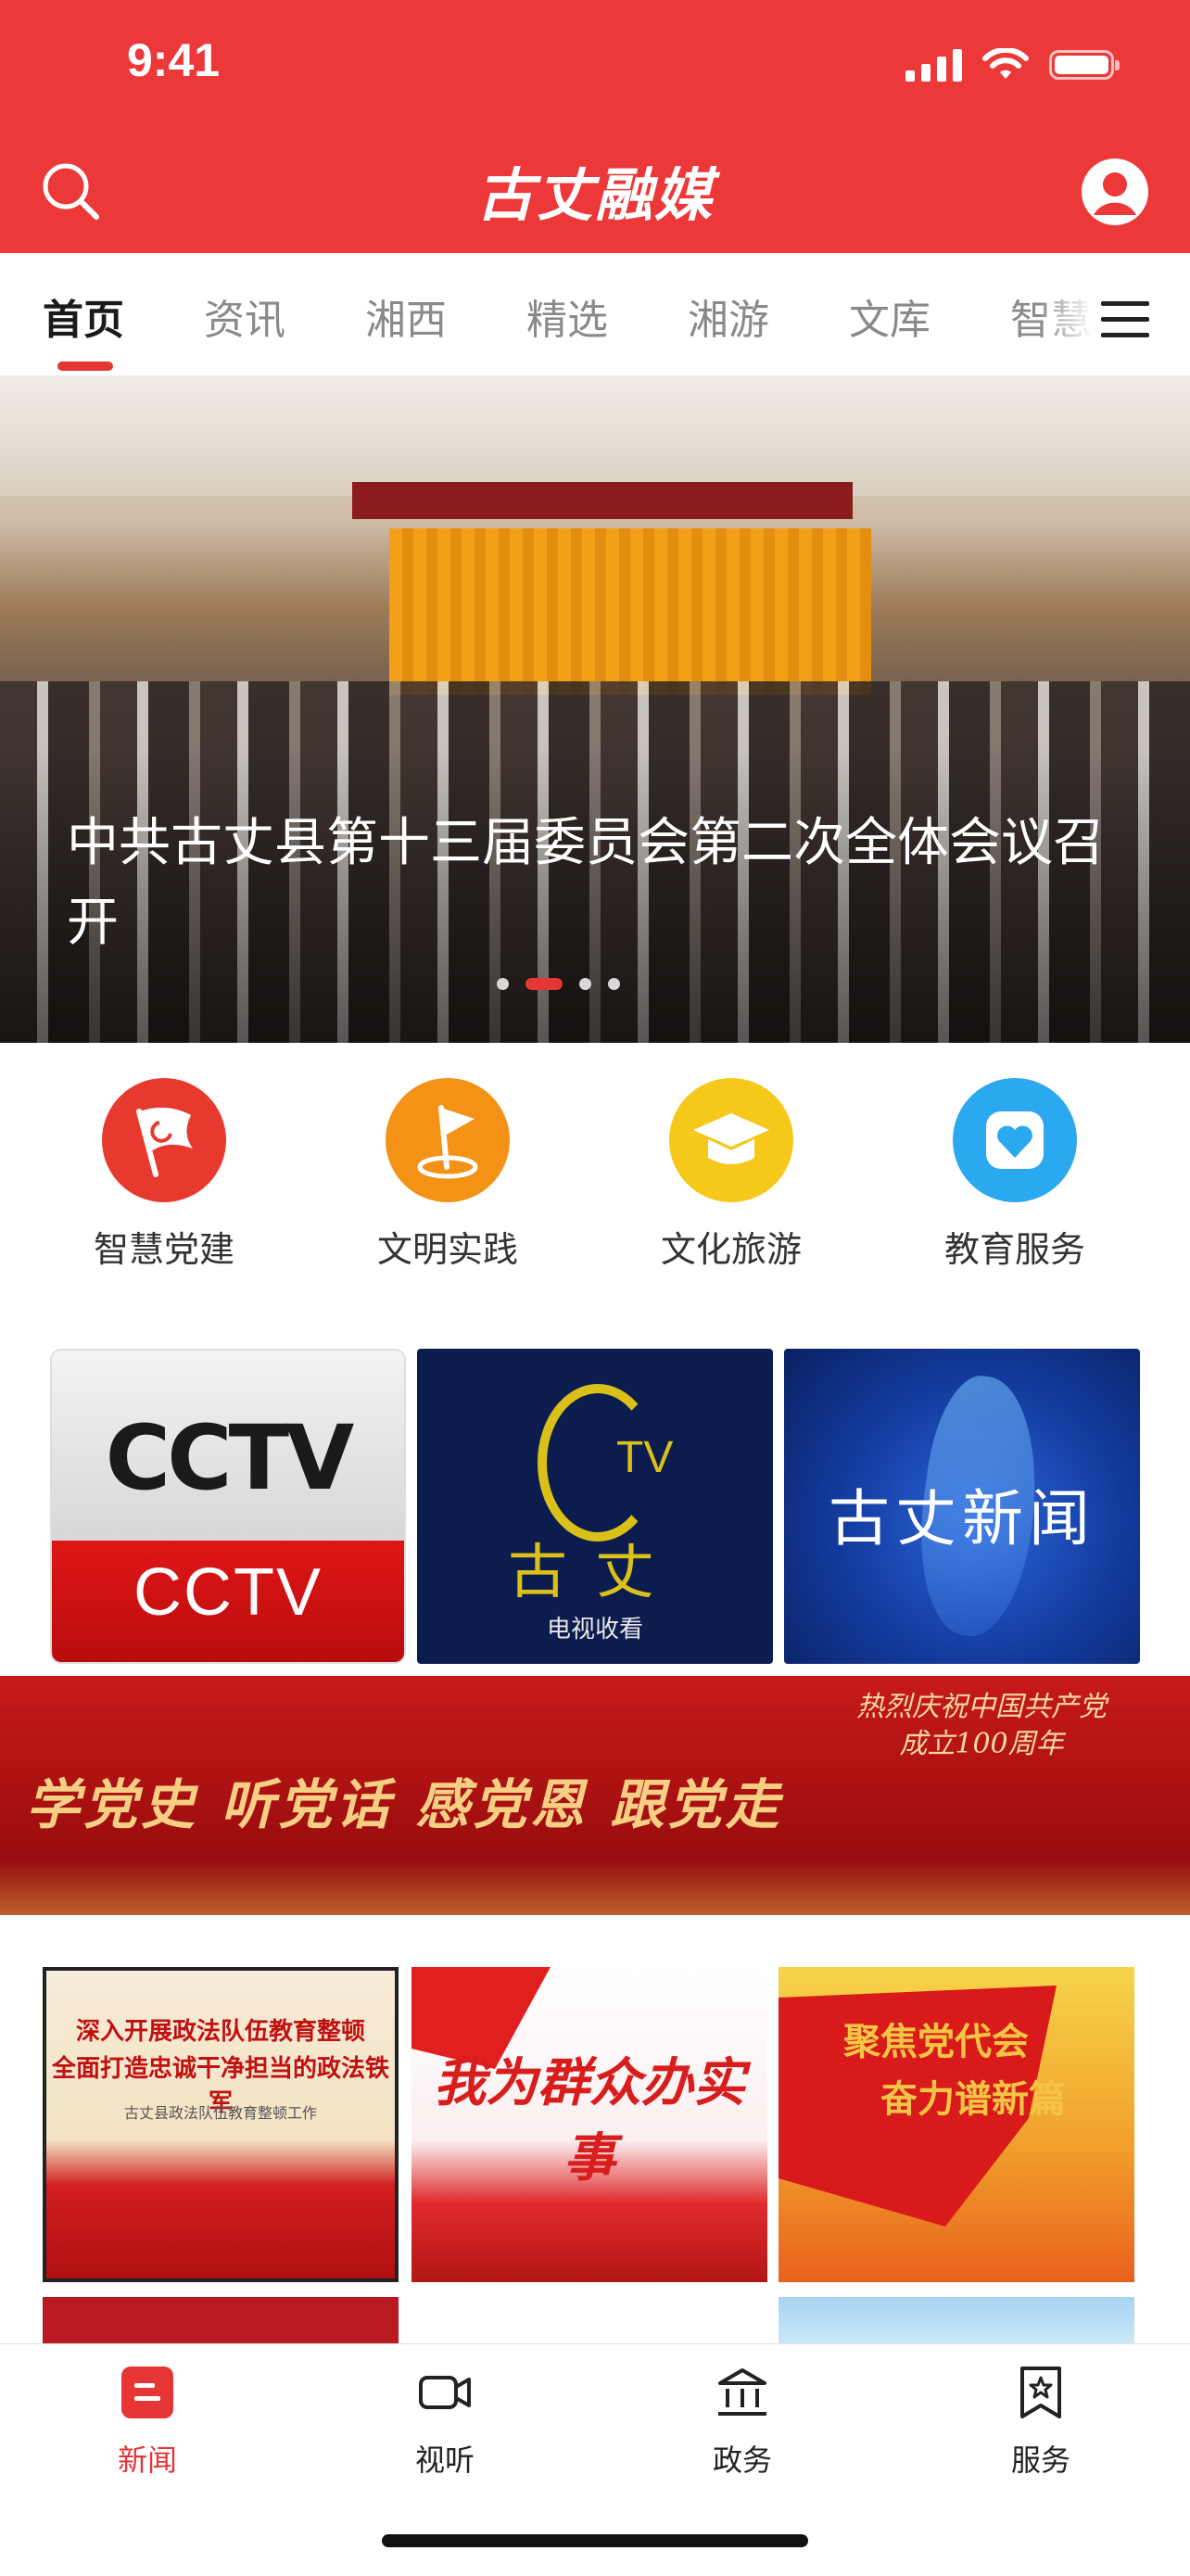 The height and width of the screenshot is (2576, 1190). Describe the element at coordinates (228, 1592) in the screenshot. I see `cctv-label: CCTV` at that location.